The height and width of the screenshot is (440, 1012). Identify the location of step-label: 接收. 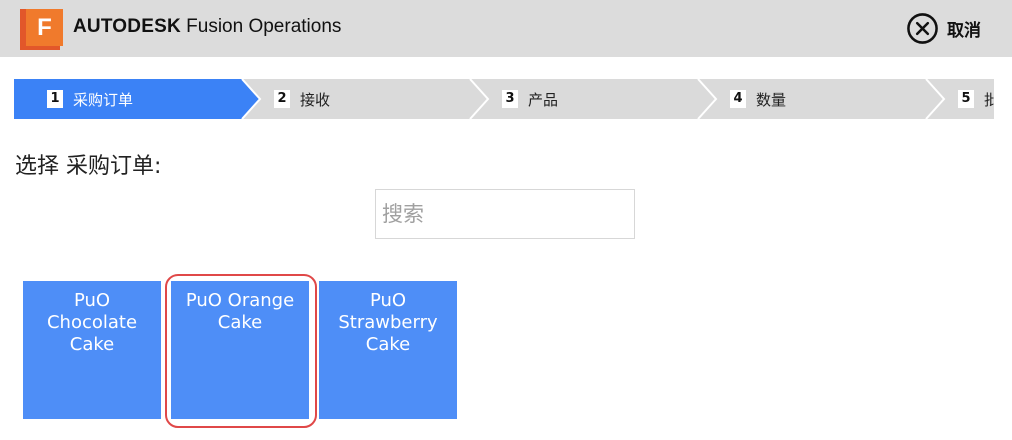
(315, 99).